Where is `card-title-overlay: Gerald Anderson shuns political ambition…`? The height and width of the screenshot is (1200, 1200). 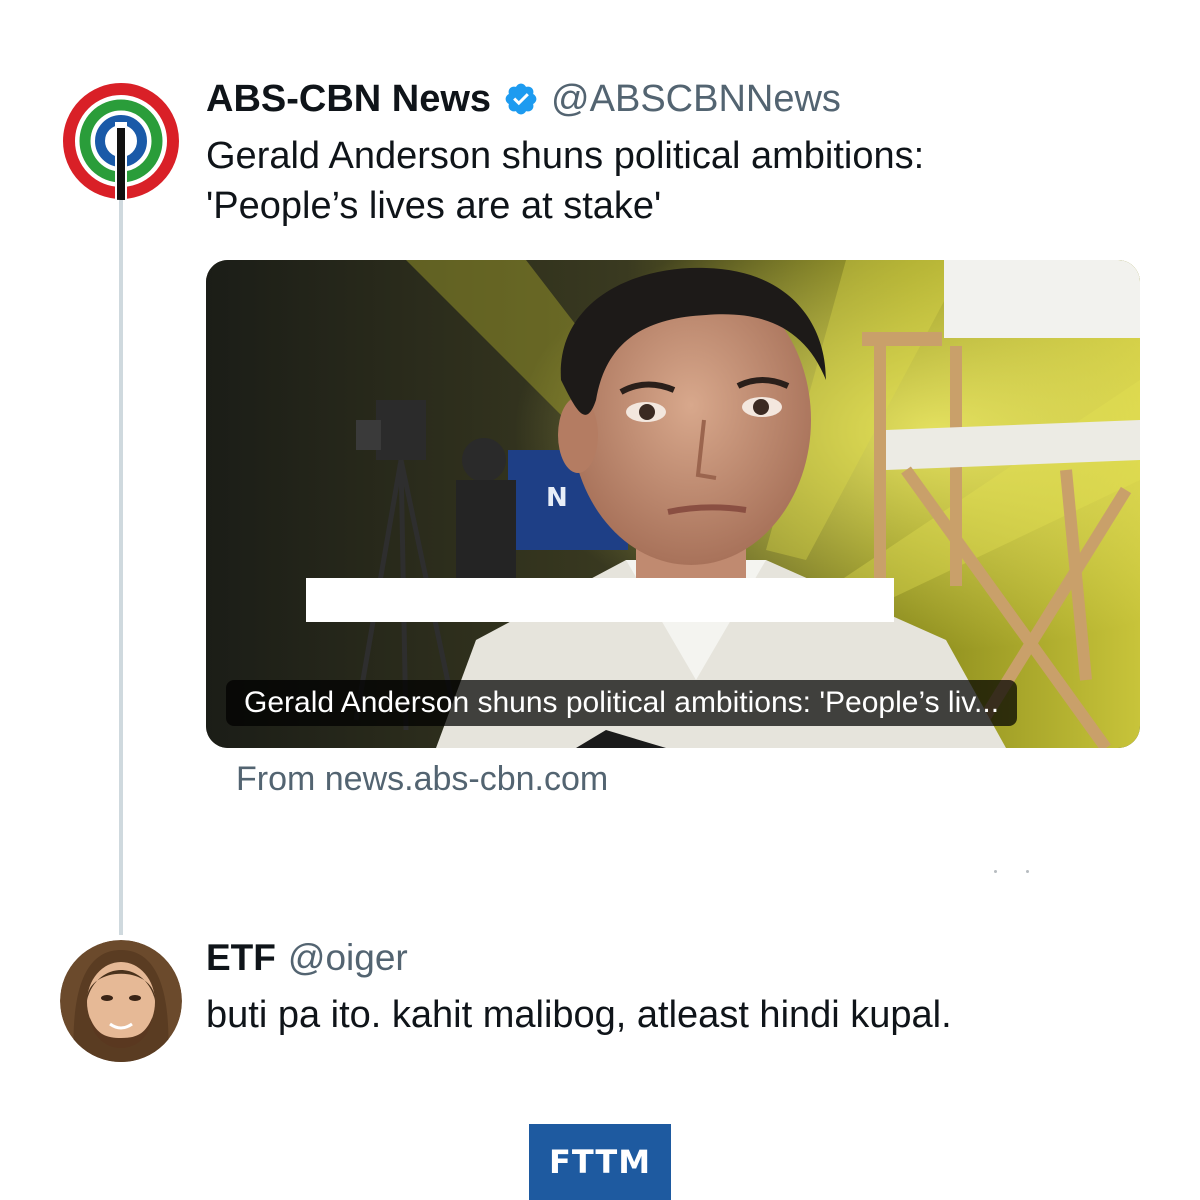
card-title-overlay: Gerald Anderson shuns political ambition… is located at coordinates (622, 703).